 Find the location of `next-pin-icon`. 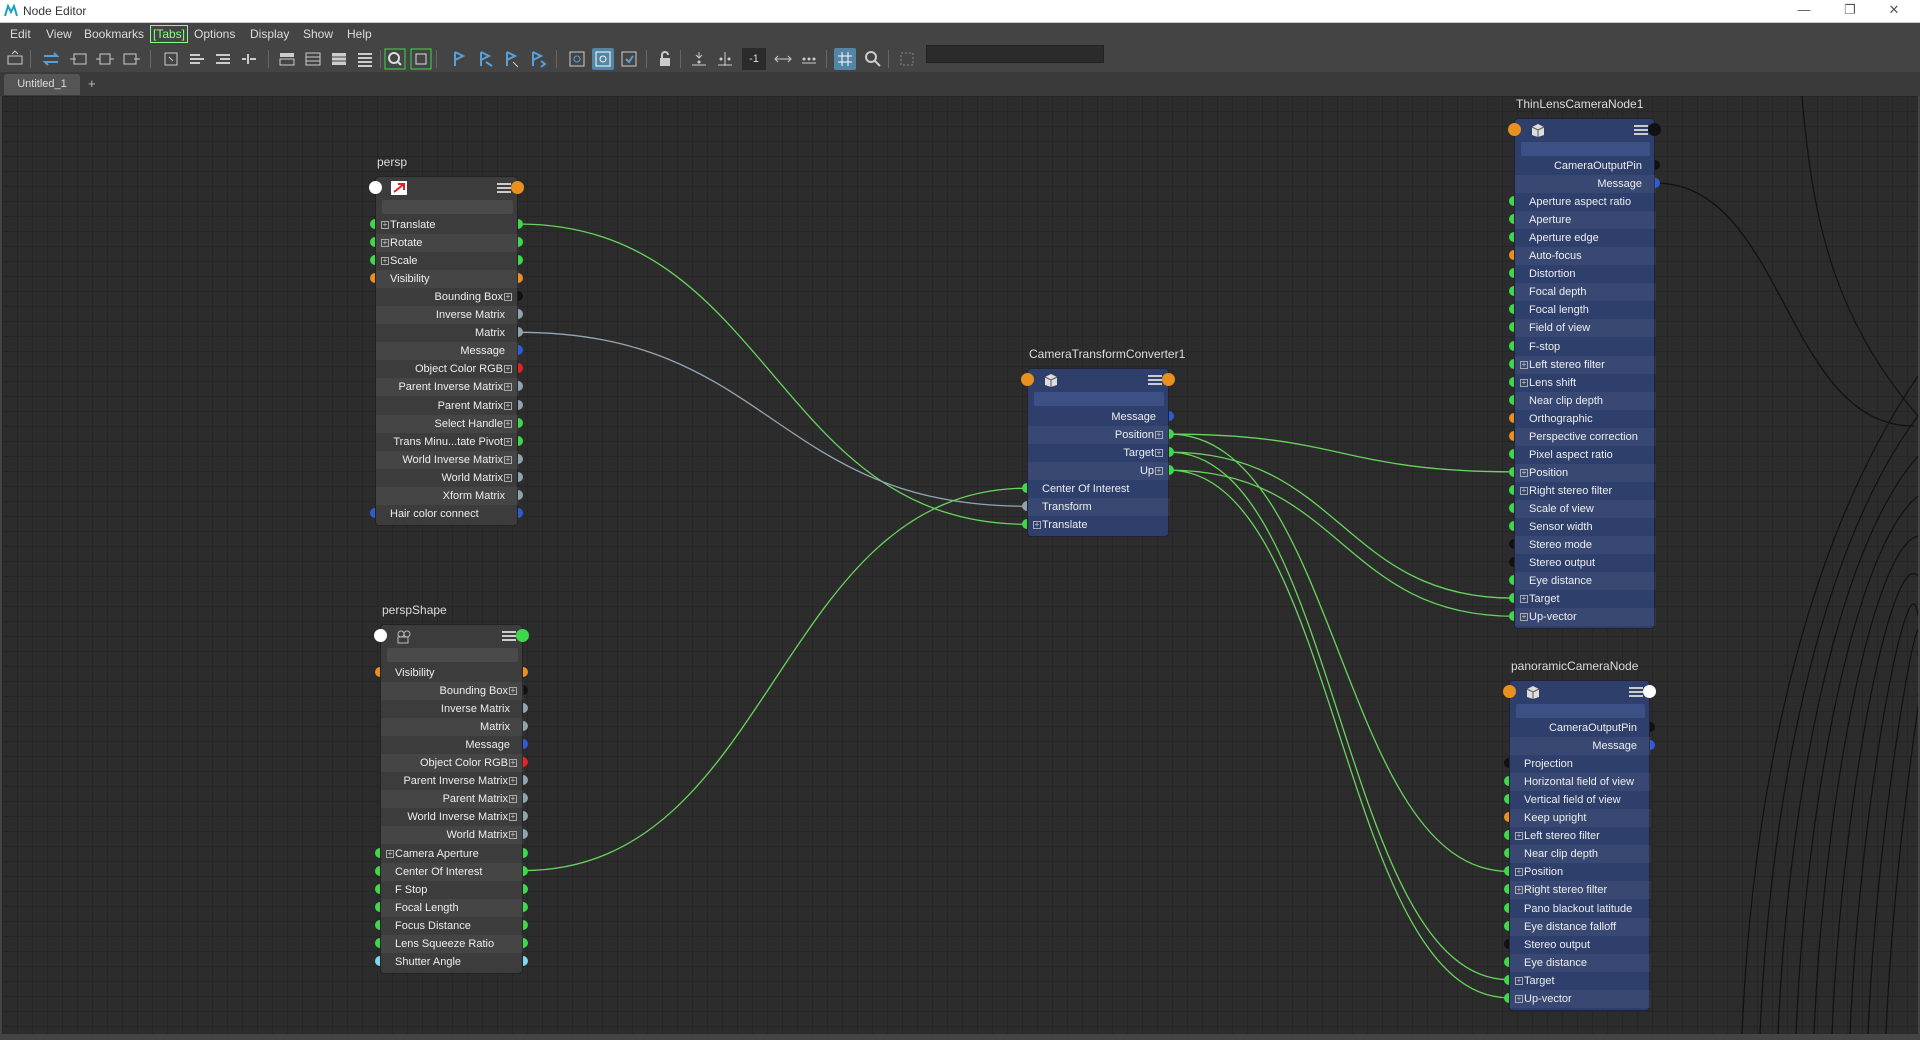

next-pin-icon is located at coordinates (537, 59).